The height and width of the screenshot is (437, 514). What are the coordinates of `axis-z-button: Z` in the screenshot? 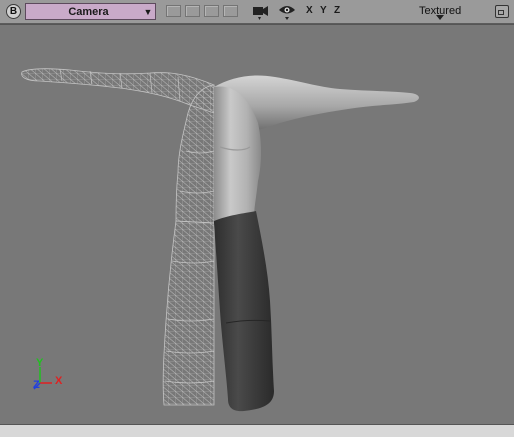 It's located at (337, 10).